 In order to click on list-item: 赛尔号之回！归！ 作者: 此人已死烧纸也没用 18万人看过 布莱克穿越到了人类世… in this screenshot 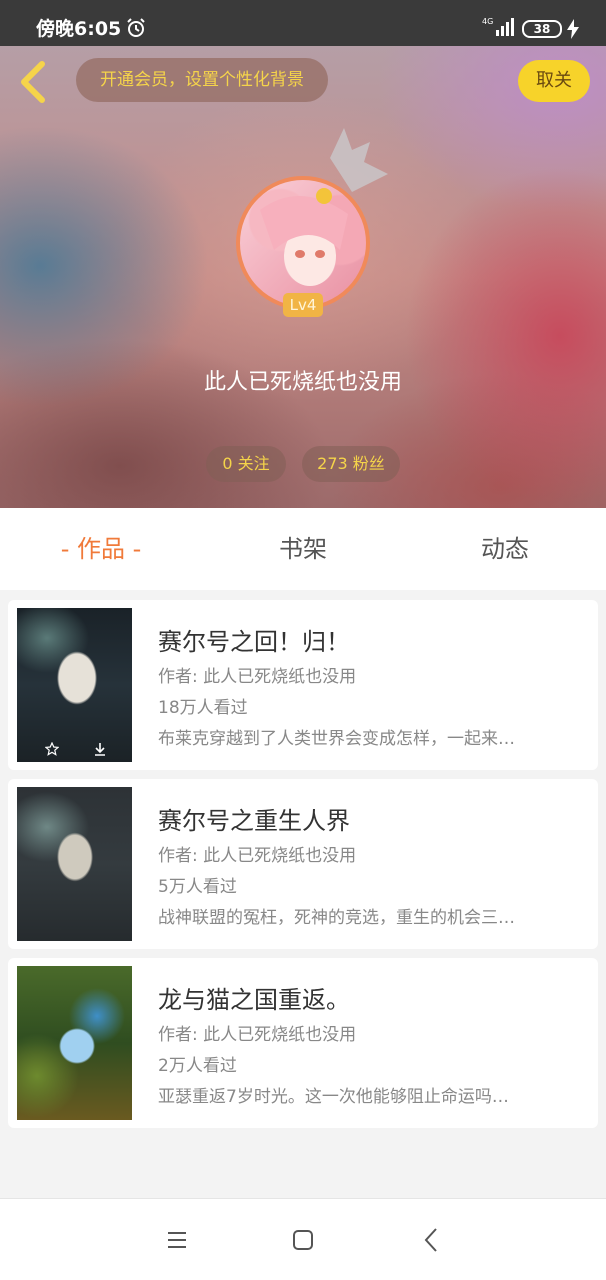, I will do `click(303, 685)`.